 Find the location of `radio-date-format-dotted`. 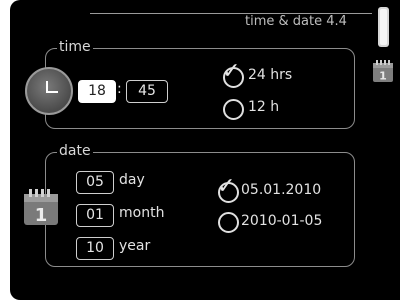

radio-date-format-dotted is located at coordinates (228, 192).